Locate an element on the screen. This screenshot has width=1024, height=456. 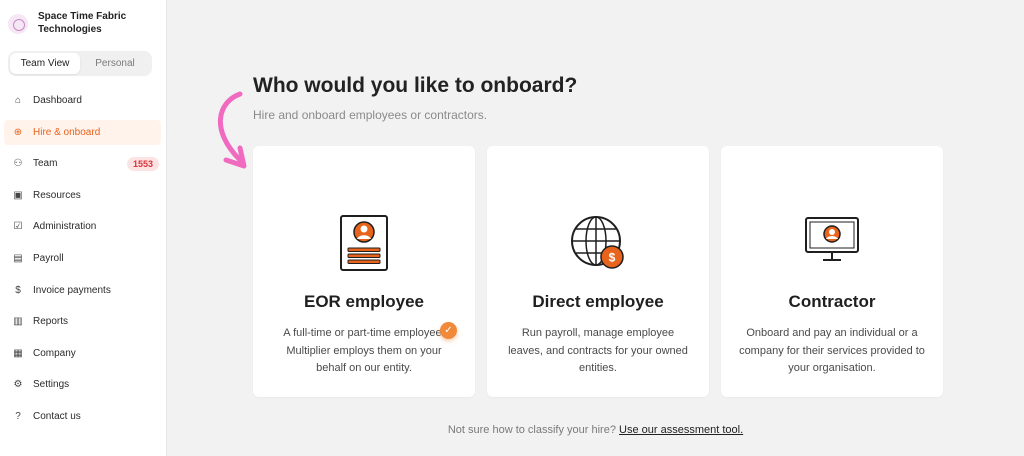
sidebar-item-label: Dashboard is located at coordinates (57, 100).